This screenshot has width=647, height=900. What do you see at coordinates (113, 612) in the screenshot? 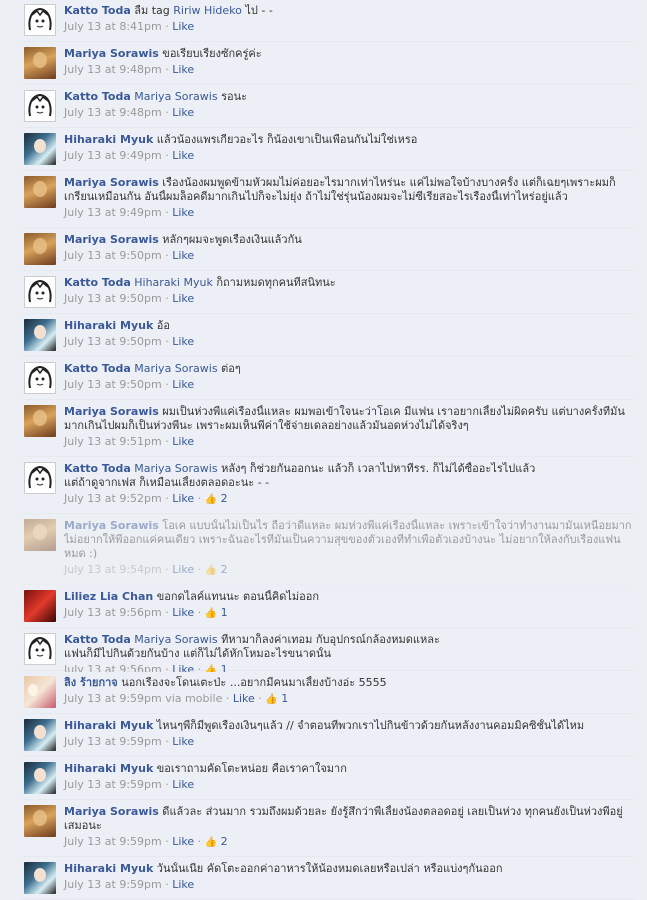
I see `comment-timestamp: July 13 at 9:56pm` at bounding box center [113, 612].